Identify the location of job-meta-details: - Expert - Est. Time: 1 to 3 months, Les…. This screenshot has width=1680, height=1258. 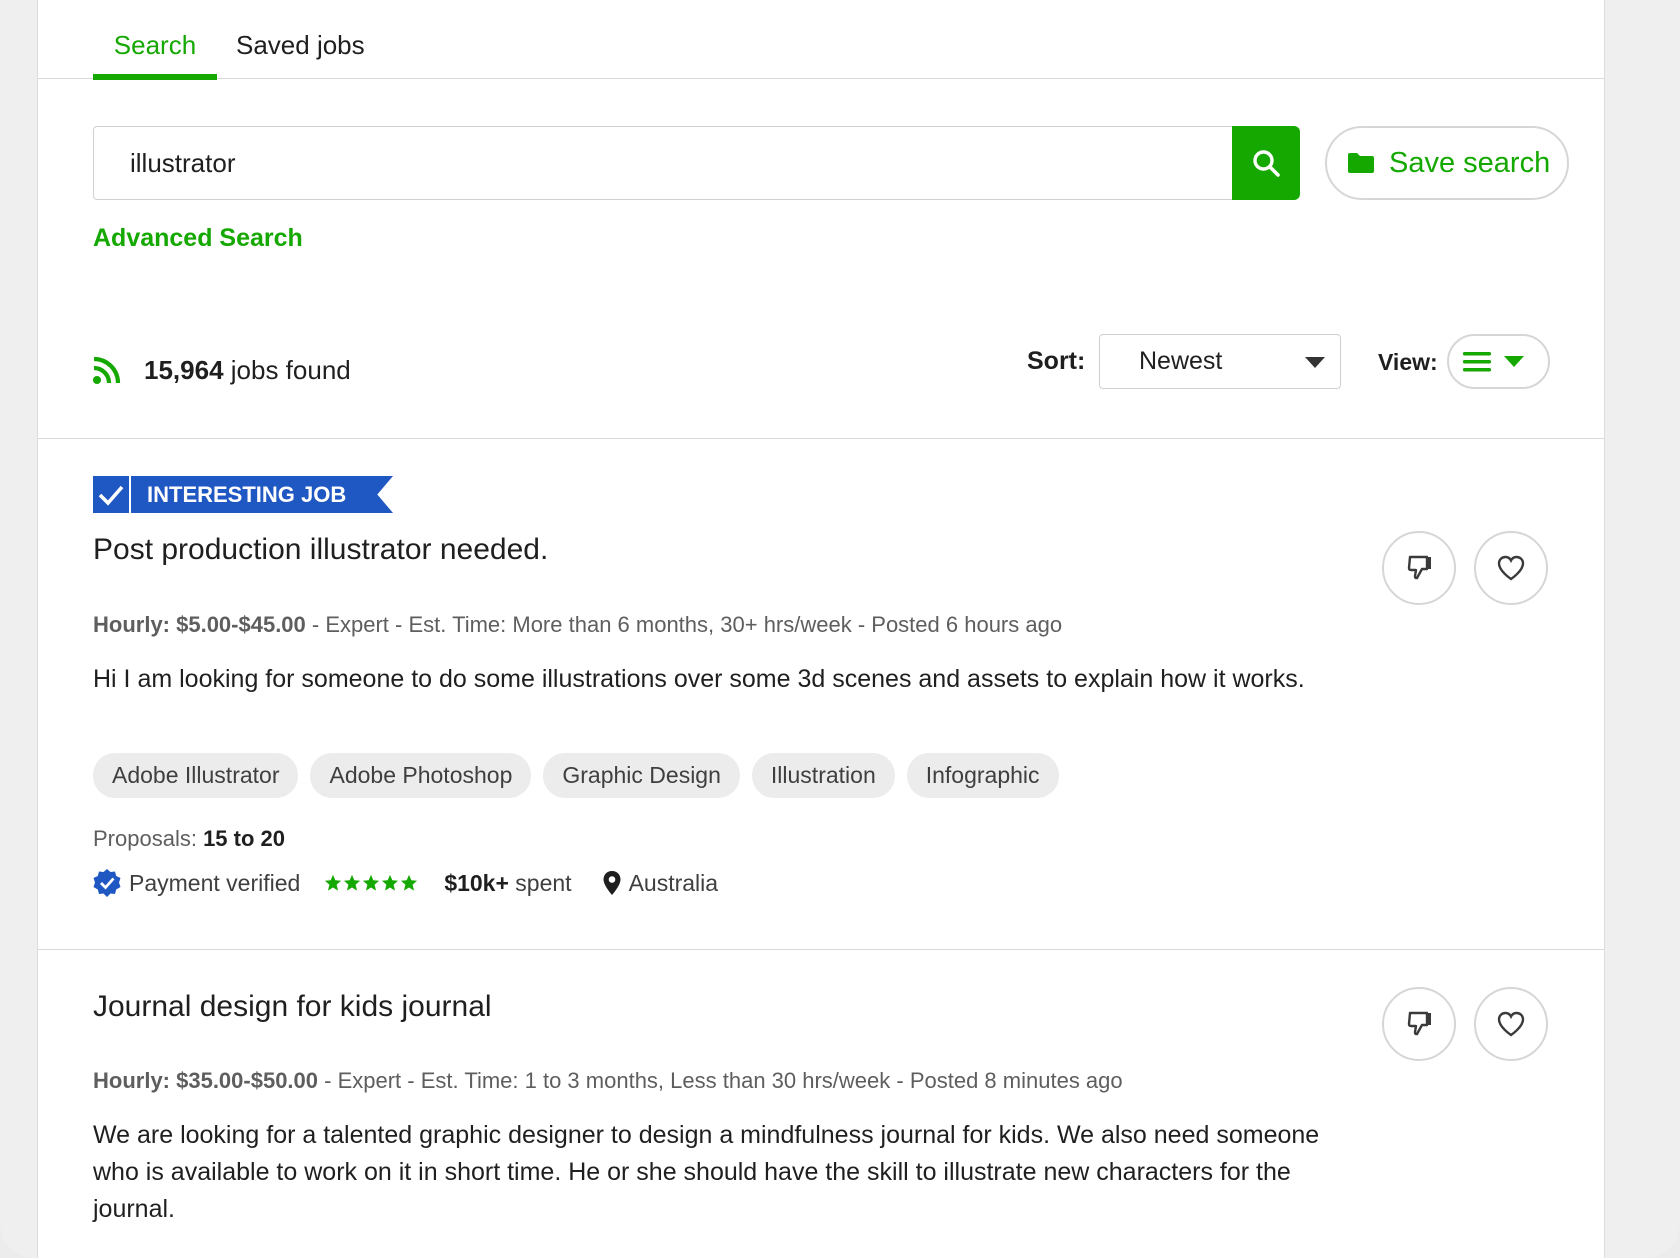
(720, 1080).